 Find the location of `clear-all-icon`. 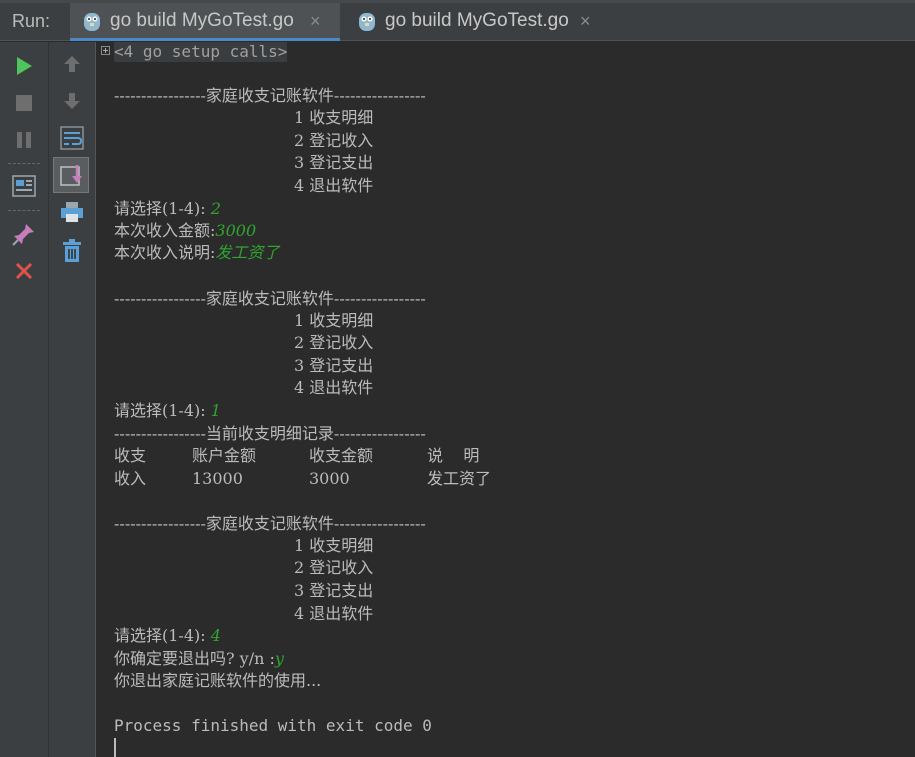

clear-all-icon is located at coordinates (72, 251).